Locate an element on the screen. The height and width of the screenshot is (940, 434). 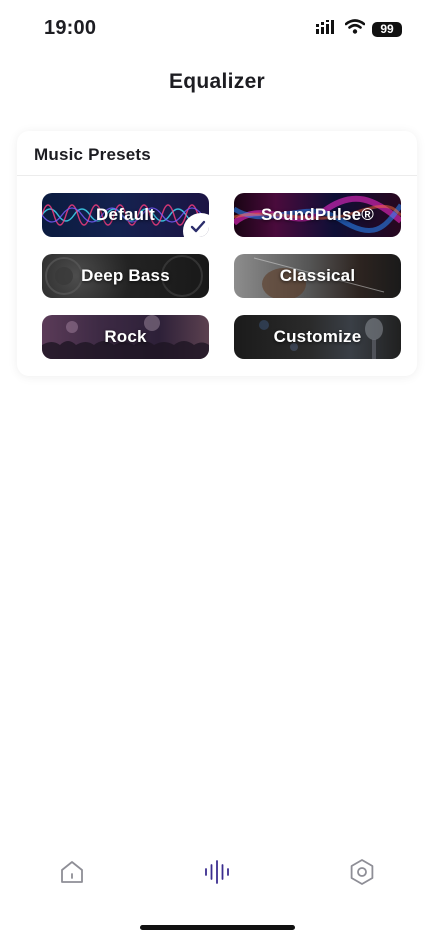
tab-equalizer is located at coordinates (217, 872).